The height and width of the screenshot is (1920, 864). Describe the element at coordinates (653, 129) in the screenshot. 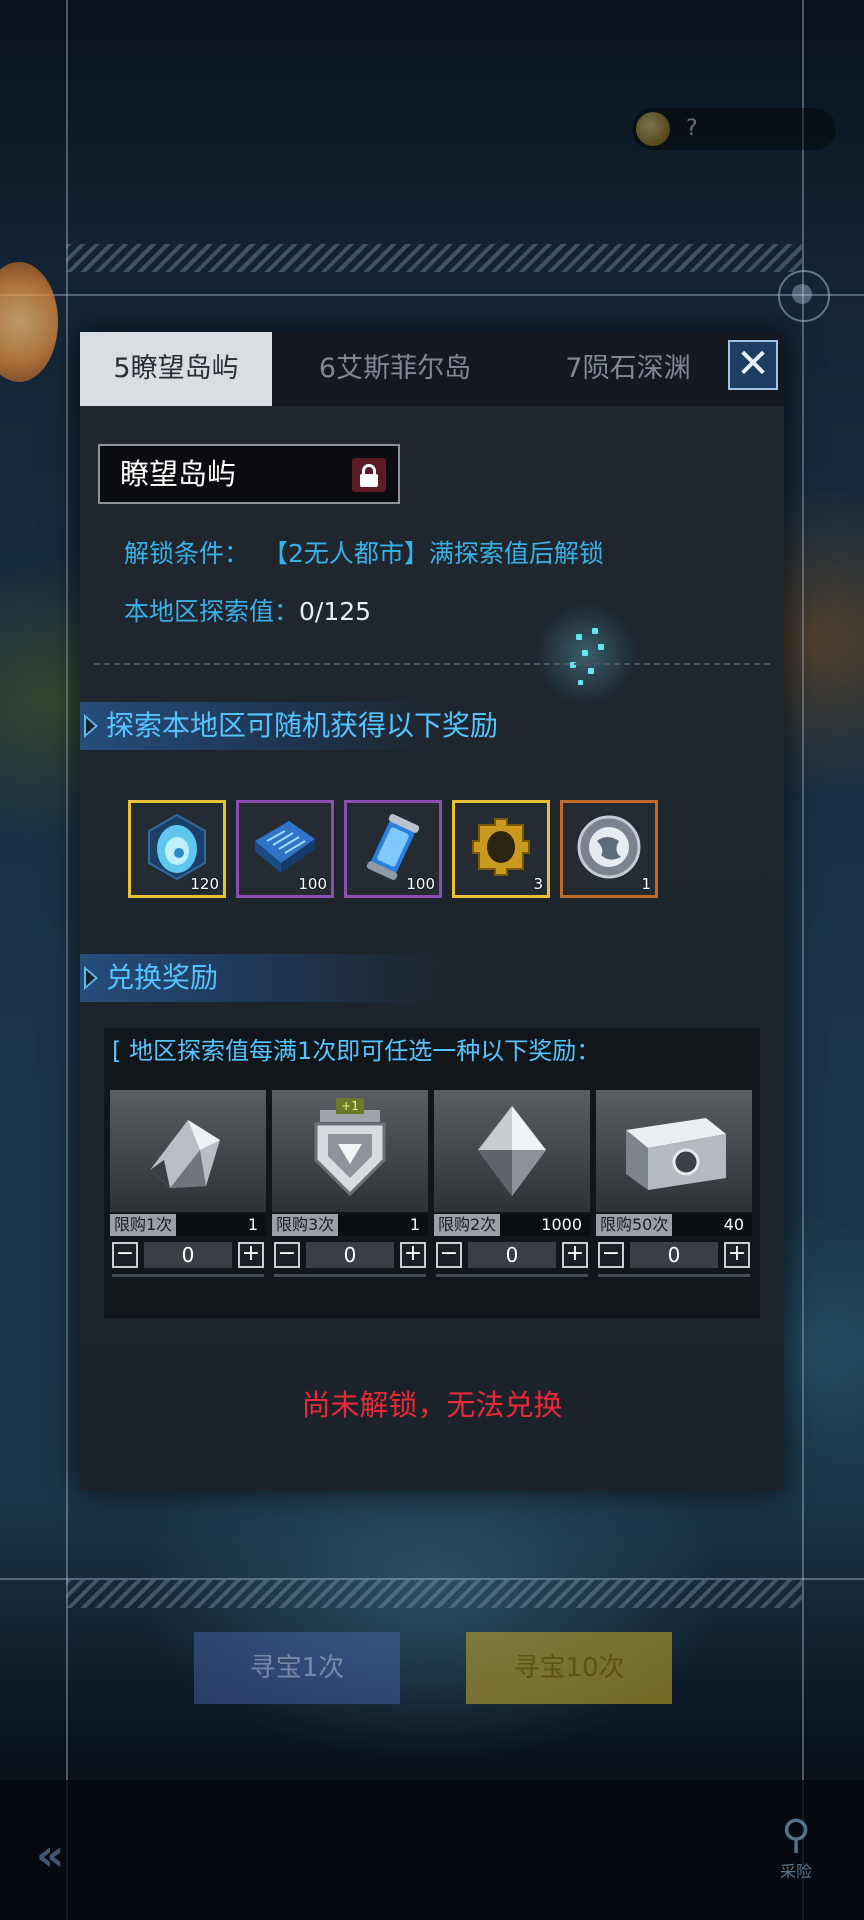

I see `coin-icon` at that location.